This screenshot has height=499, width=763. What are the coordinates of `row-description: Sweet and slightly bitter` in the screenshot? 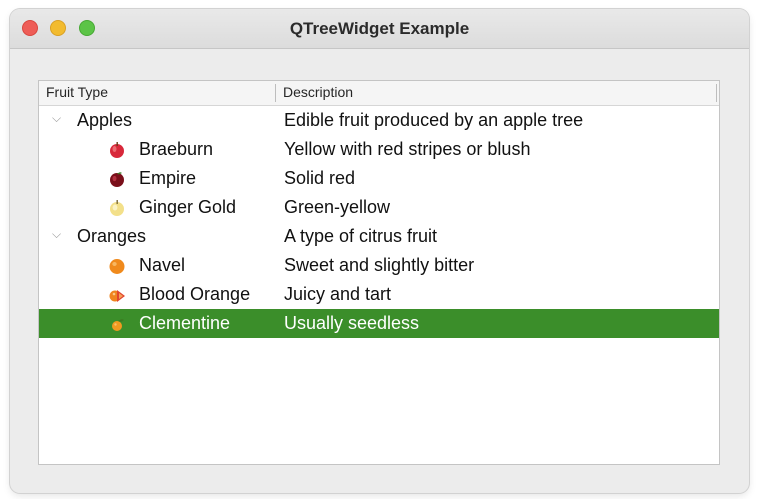 It's located at (379, 265).